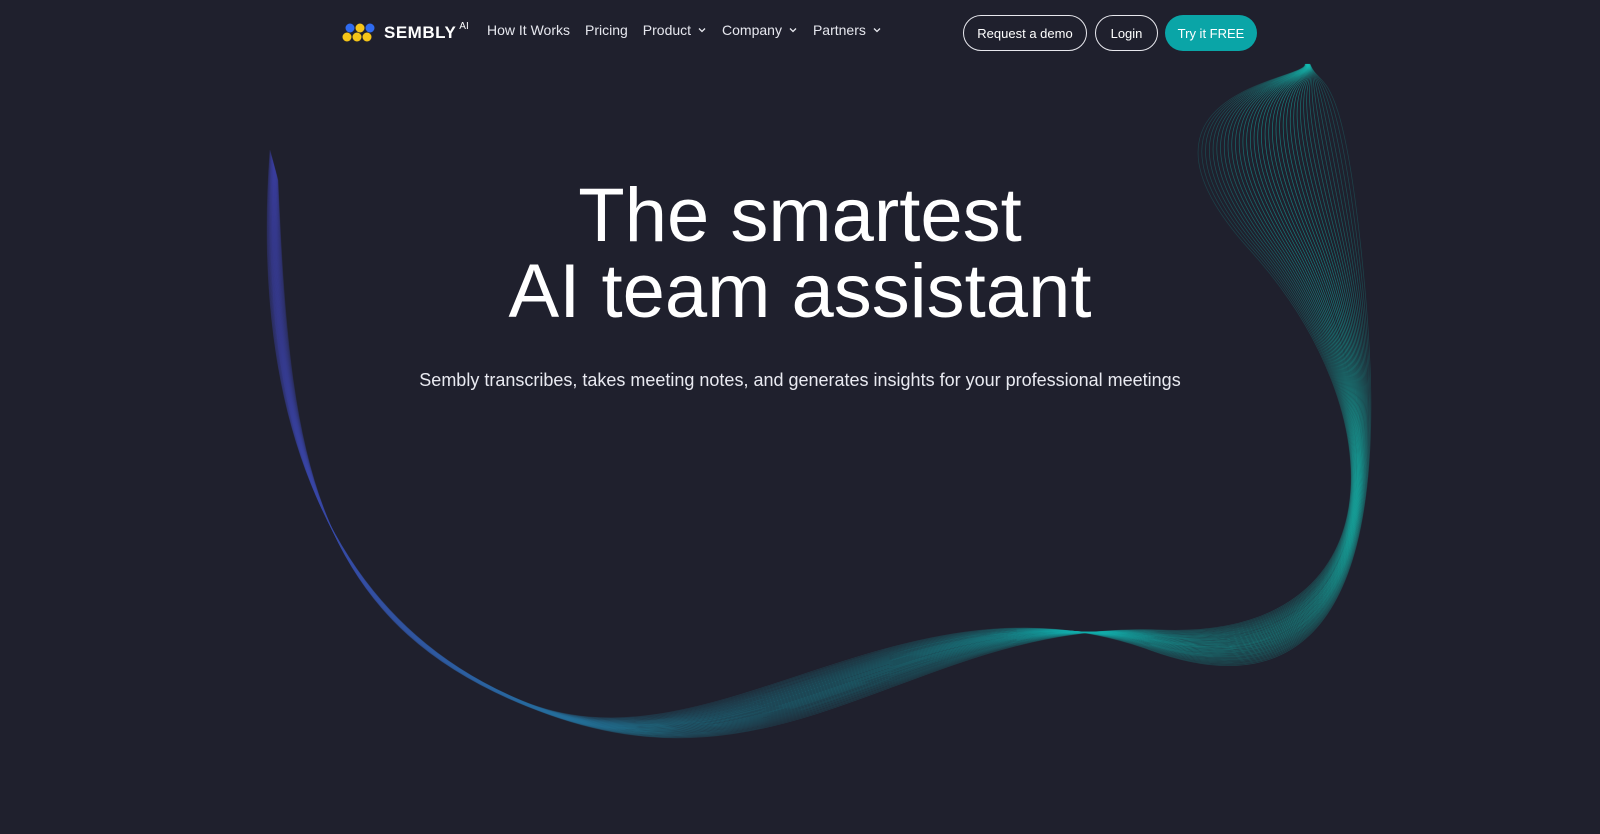 The image size is (1600, 834). What do you see at coordinates (1211, 33) in the screenshot?
I see `try-free-button: Try it FREE` at bounding box center [1211, 33].